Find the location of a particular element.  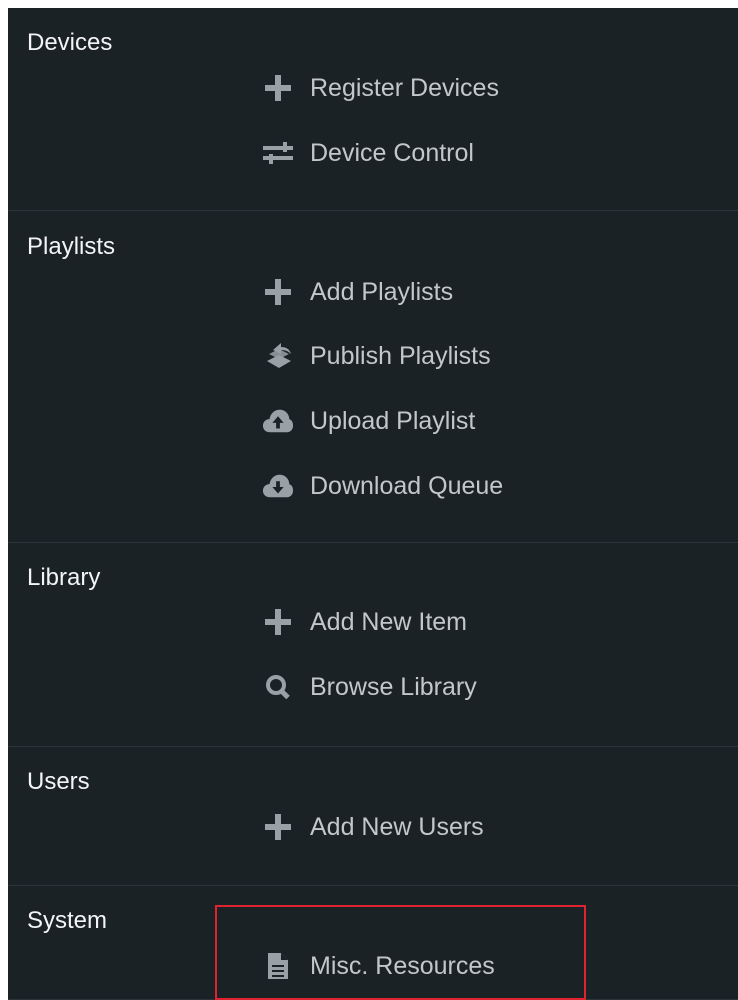

menu-item-label: Add New Users is located at coordinates (397, 826).